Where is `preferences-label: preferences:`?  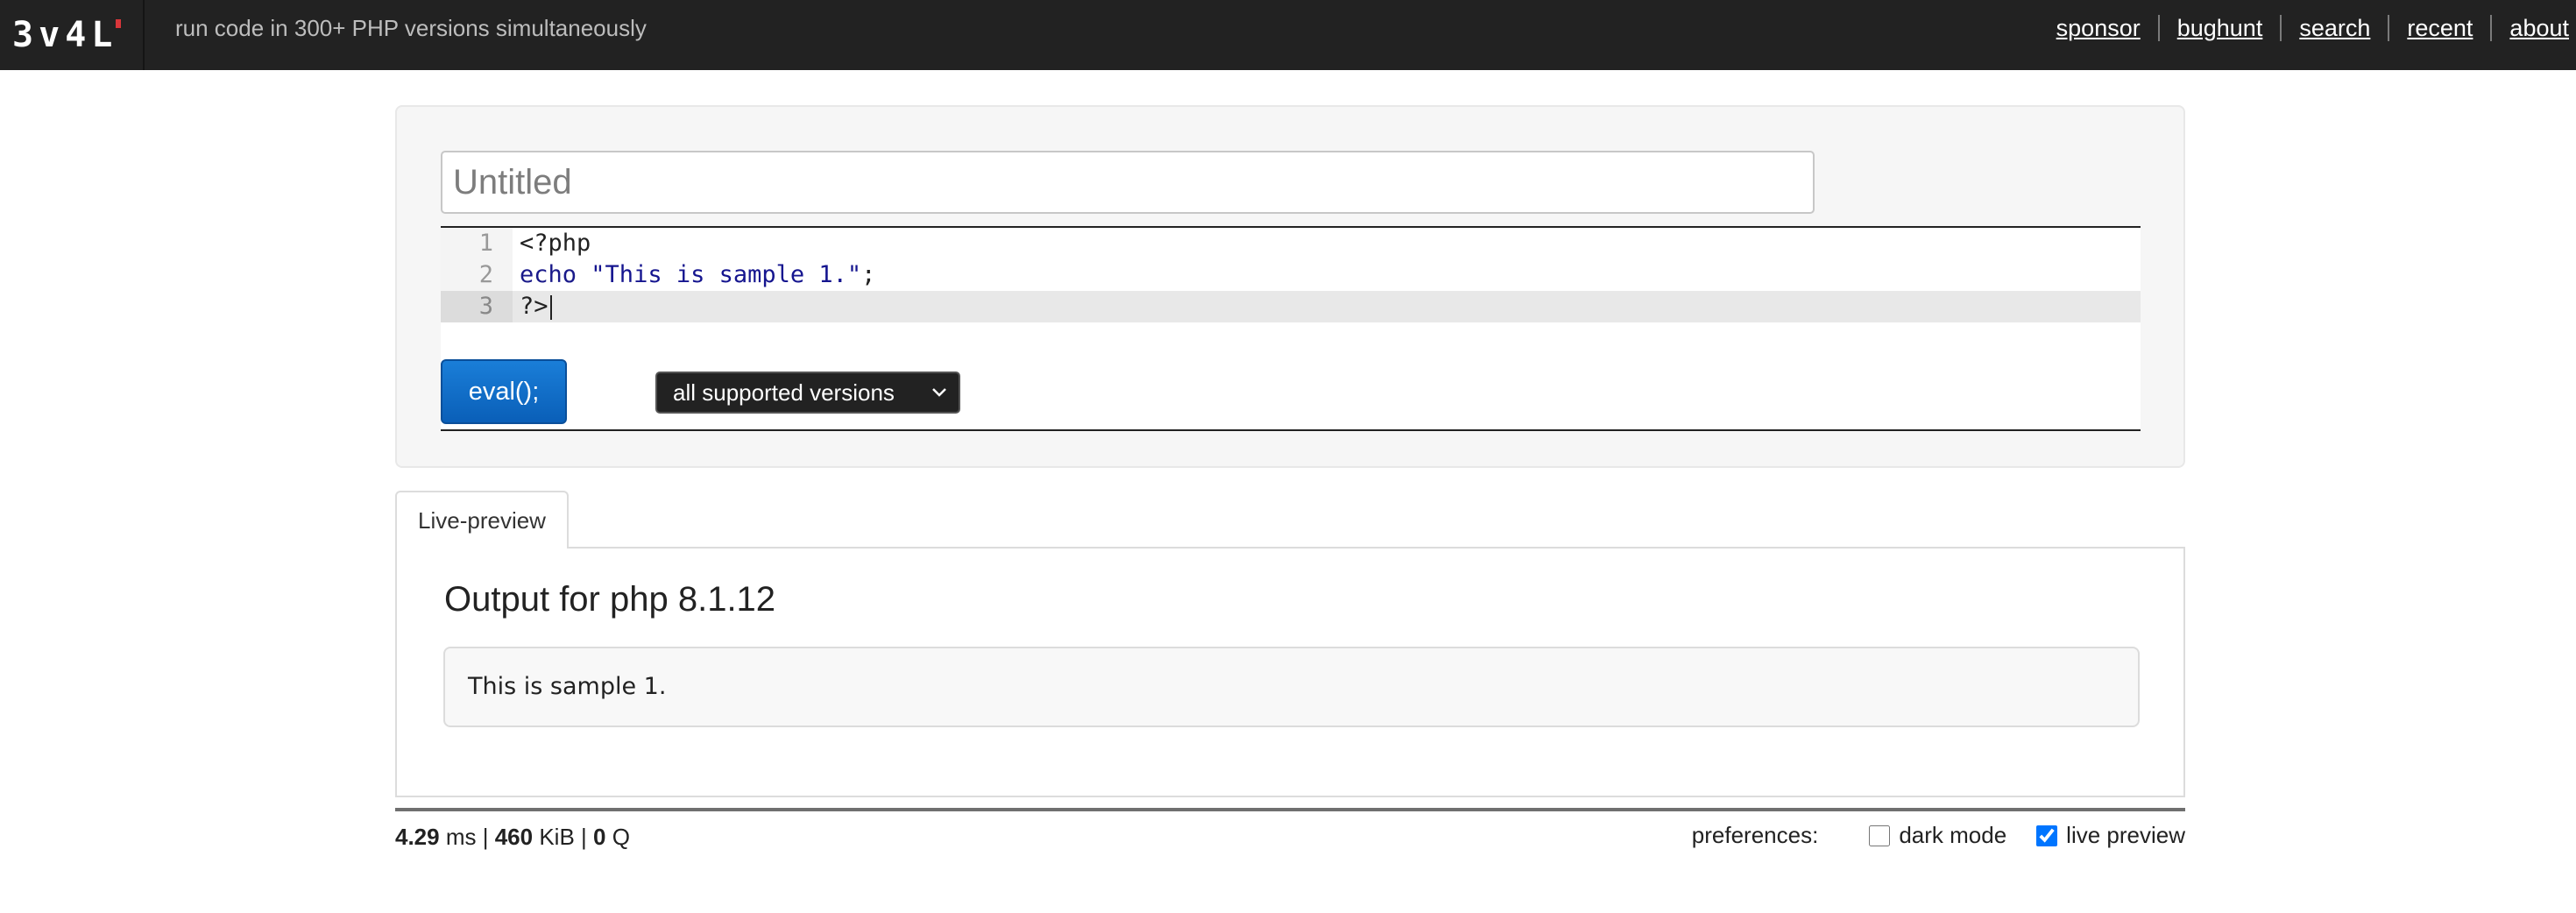
preferences-label: preferences: is located at coordinates (1755, 835).